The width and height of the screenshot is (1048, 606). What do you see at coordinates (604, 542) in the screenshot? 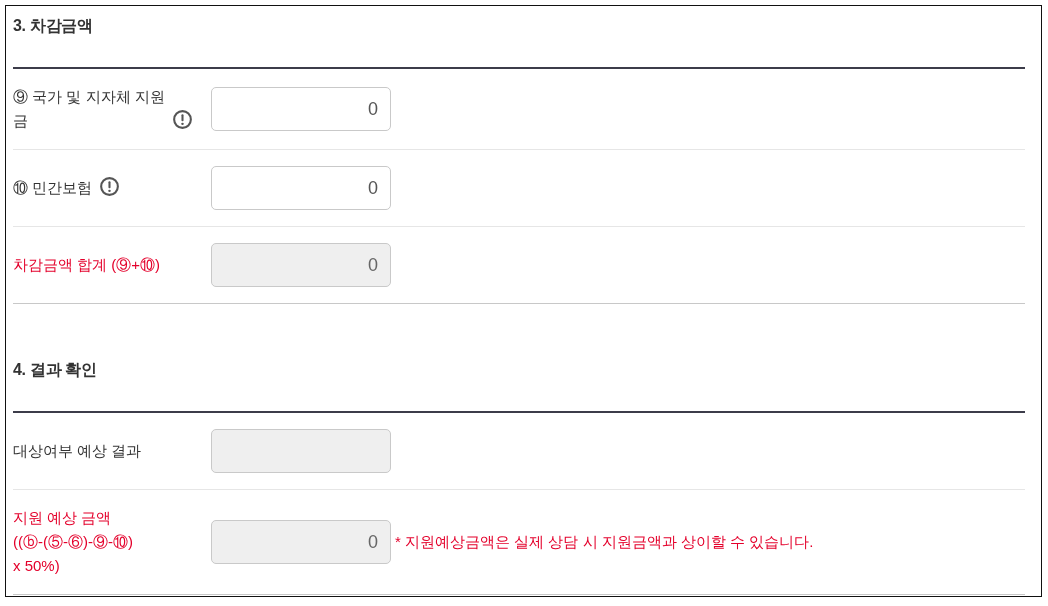
I see `notice-text: * 지원예상금액은 실제 상담 시 지원금액과 상이할 수 있습니다.` at bounding box center [604, 542].